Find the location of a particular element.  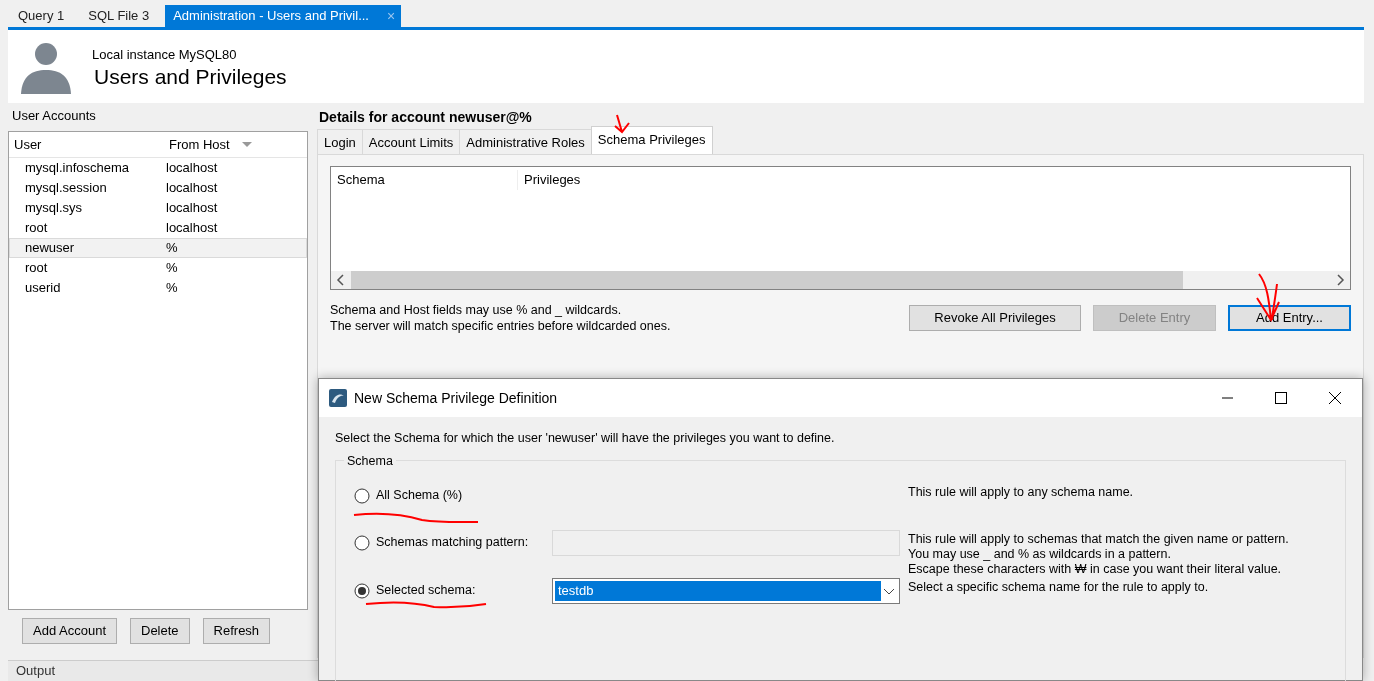

column-header: User is located at coordinates (84, 144).